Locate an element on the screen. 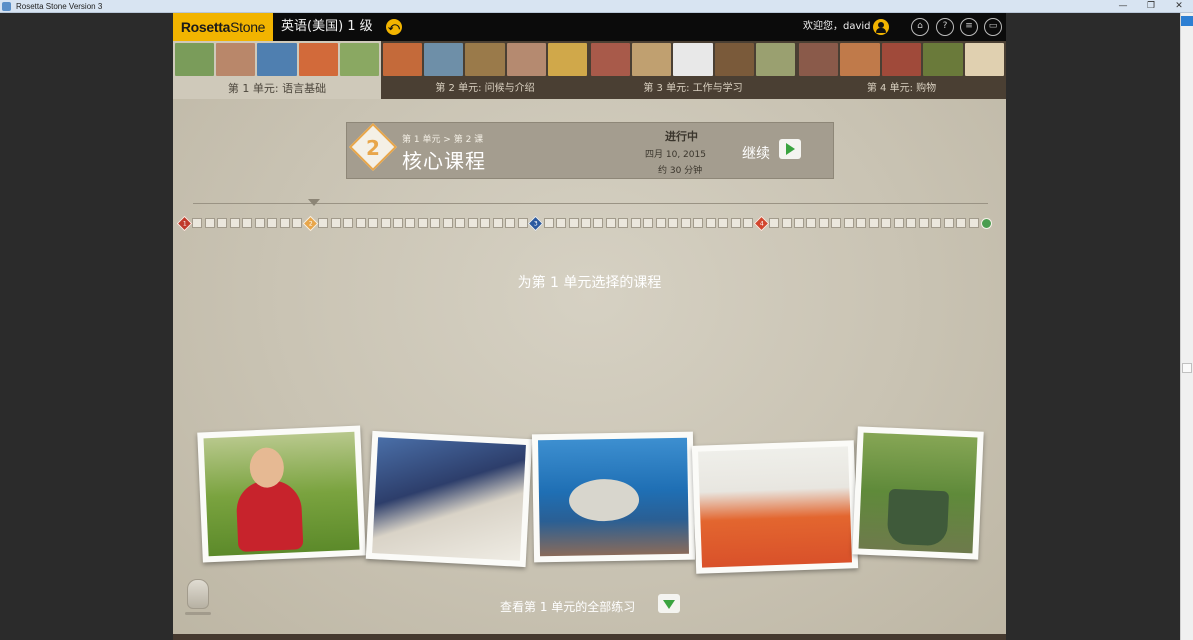 This screenshot has width=1193, height=640. unit-tab-4: 第 4 单元: 购物 is located at coordinates (901, 70).